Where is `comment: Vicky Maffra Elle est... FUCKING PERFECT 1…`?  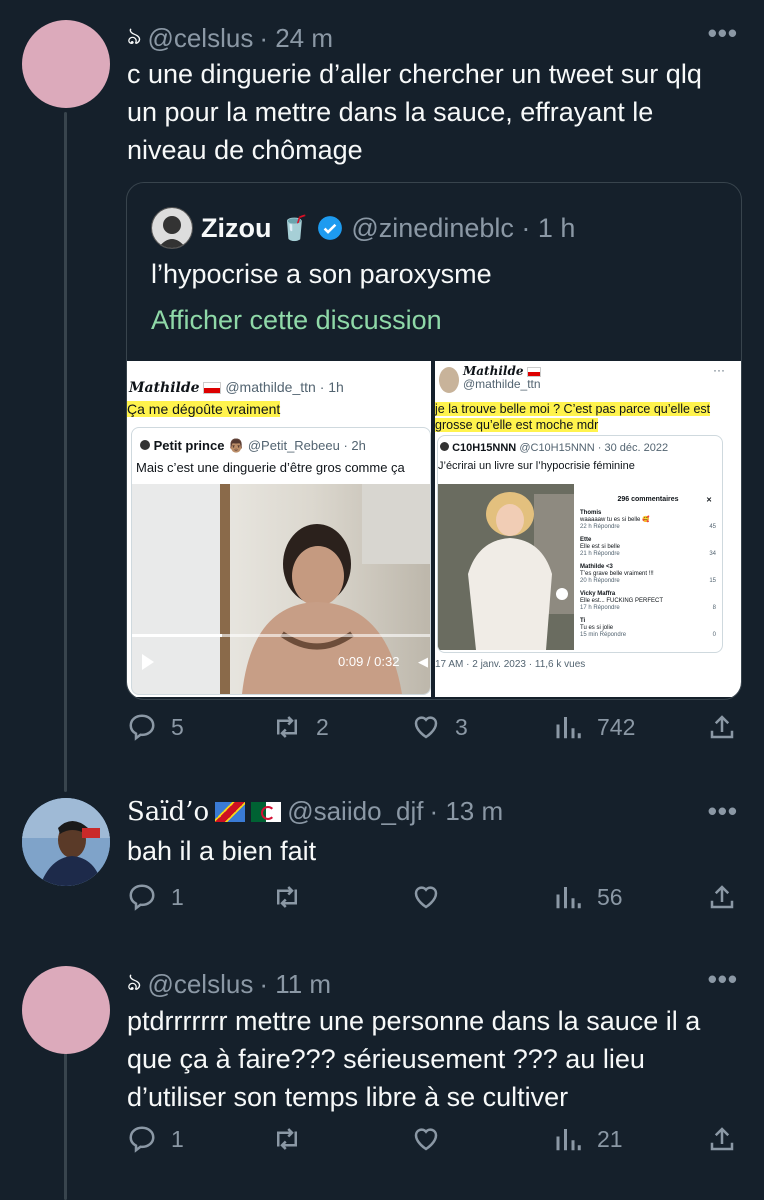
comment: Vicky Maffra Elle est... FUCKING PERFECT 1… is located at coordinates (648, 601).